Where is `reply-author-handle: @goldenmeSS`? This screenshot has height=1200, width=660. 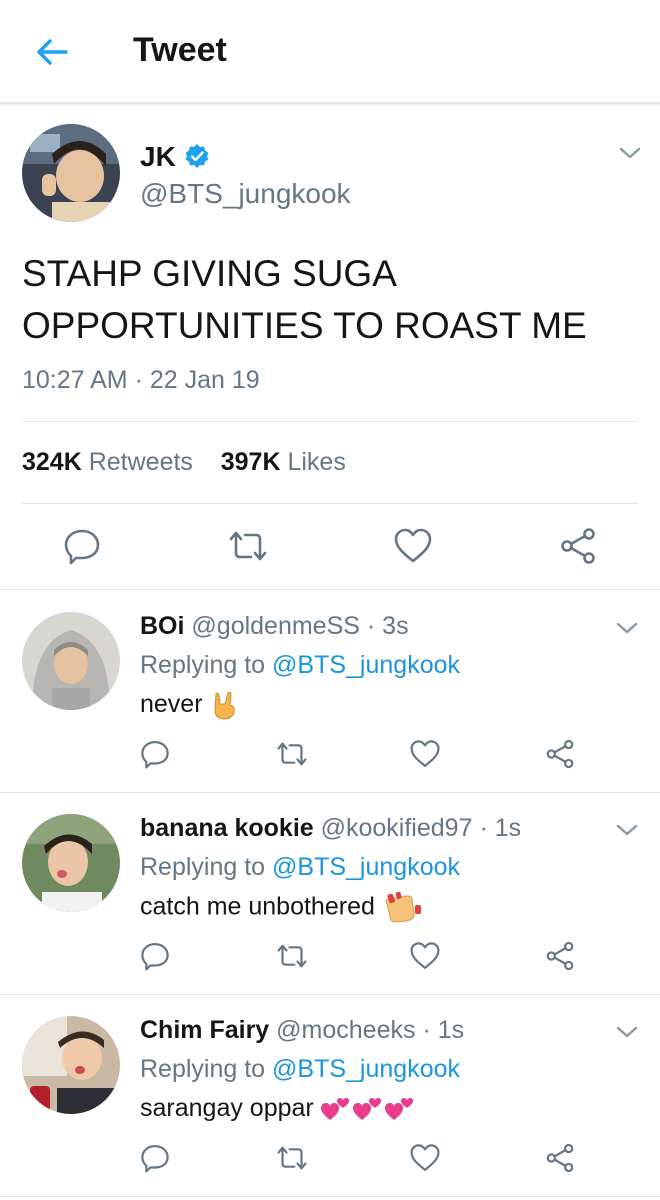
reply-author-handle: @goldenmeSS is located at coordinates (275, 626).